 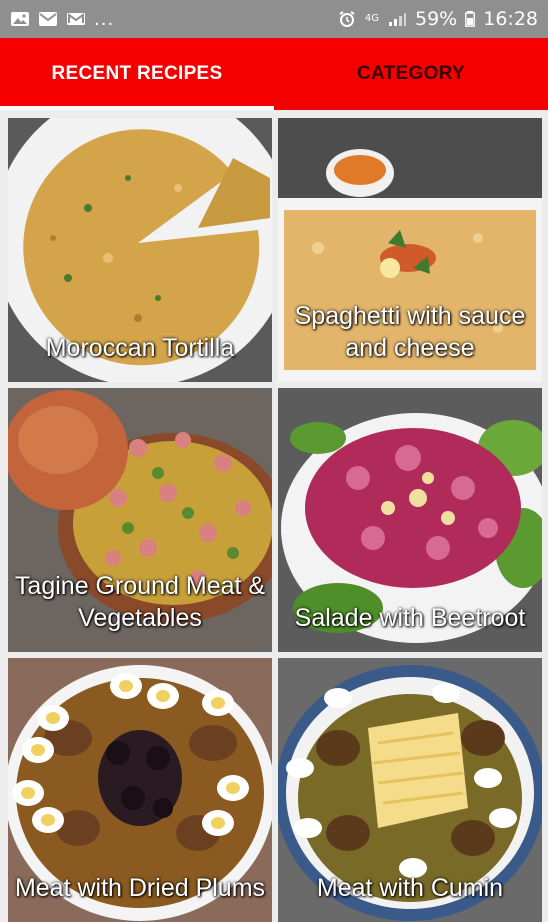 What do you see at coordinates (140, 888) in the screenshot?
I see `recipe-title: Meat with Dried Plums` at bounding box center [140, 888].